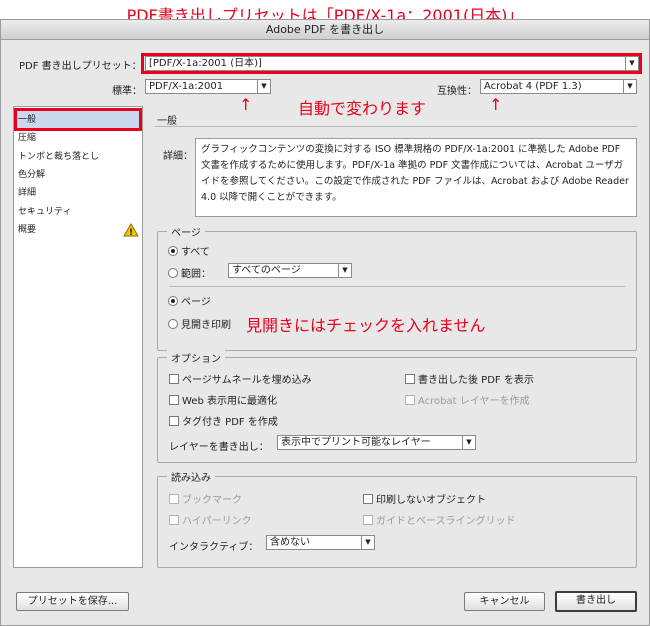 The width and height of the screenshot is (650, 626). What do you see at coordinates (496, 104) in the screenshot?
I see `annotation-arrow-right: ↑` at bounding box center [496, 104].